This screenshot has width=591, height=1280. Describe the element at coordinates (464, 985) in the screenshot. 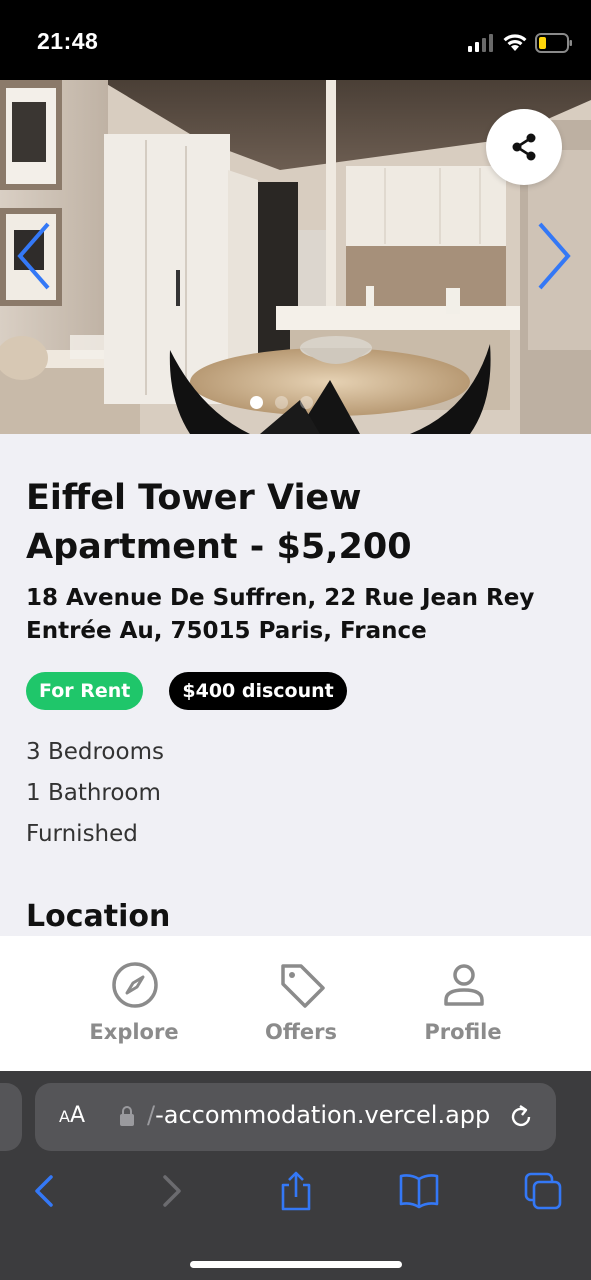

I see `person-icon` at that location.